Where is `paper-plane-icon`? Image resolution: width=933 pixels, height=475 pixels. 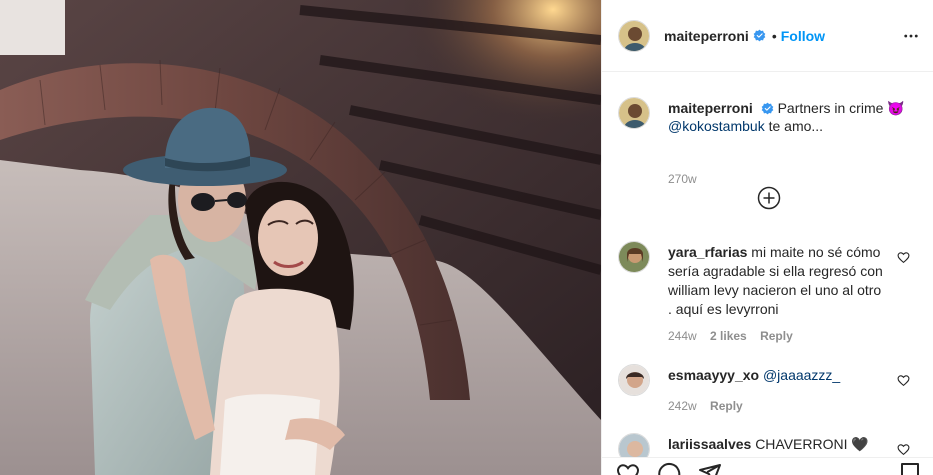
paper-plane-icon is located at coordinates (710, 468).